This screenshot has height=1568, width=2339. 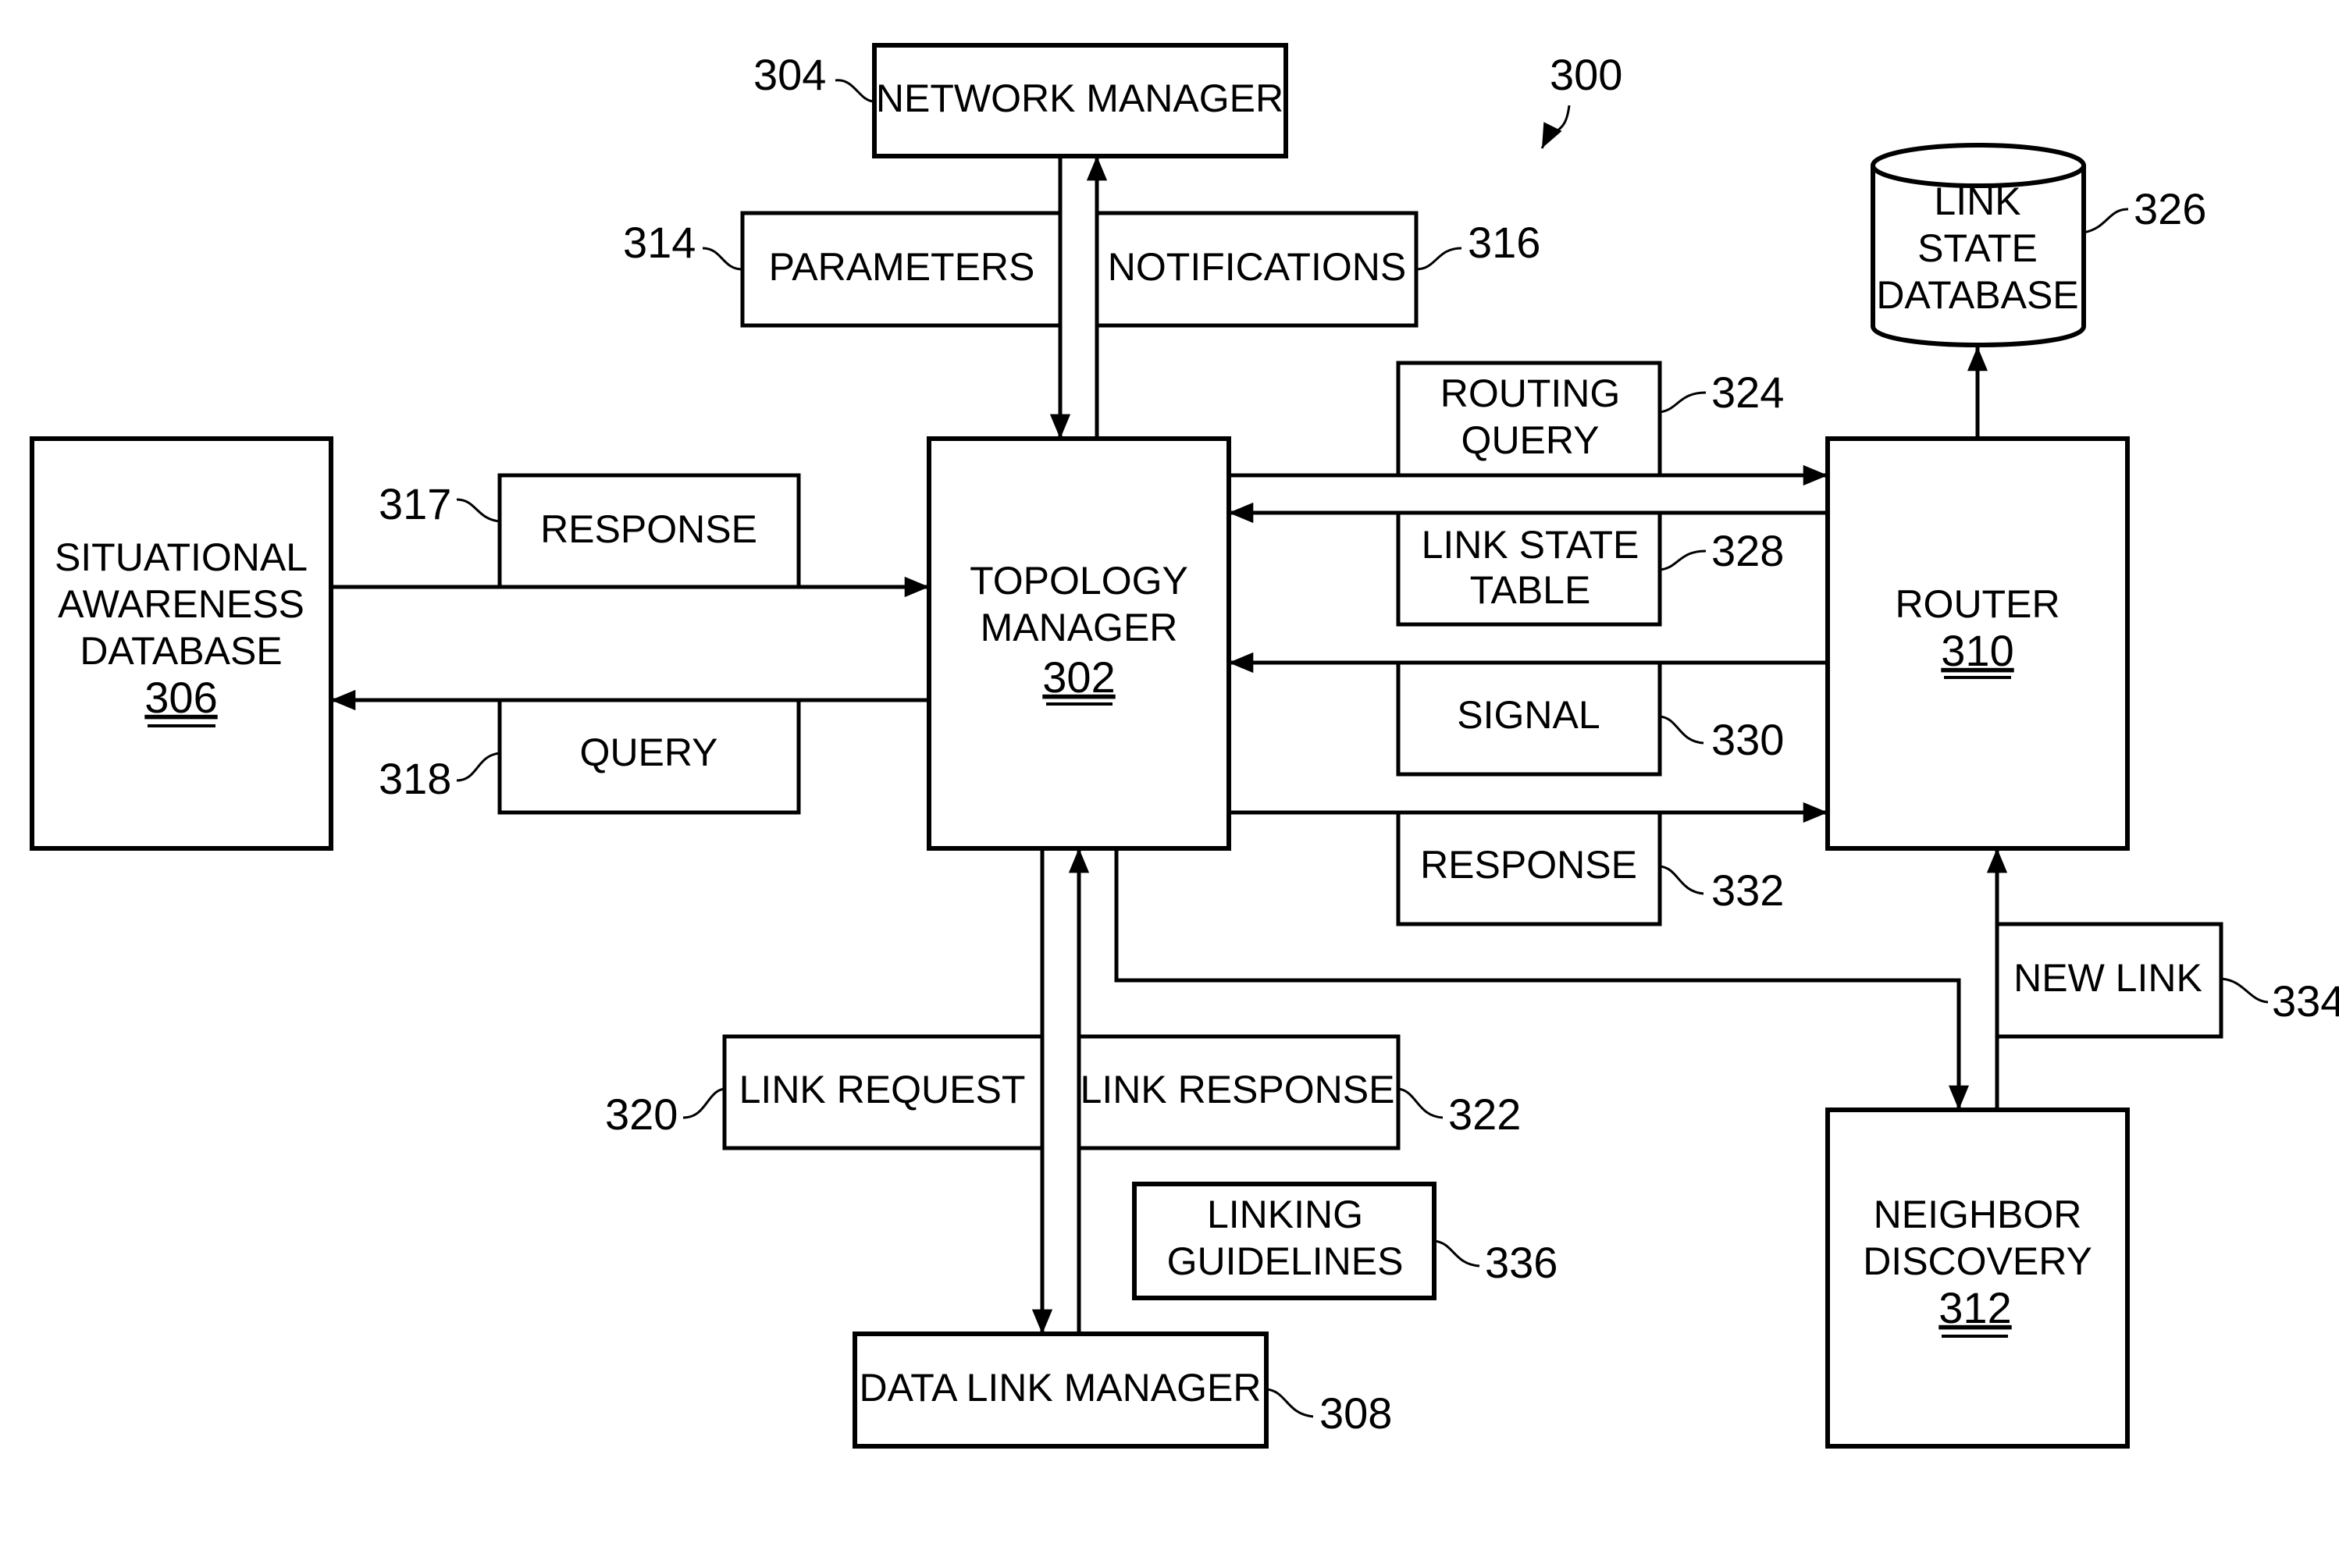 What do you see at coordinates (1977, 650) in the screenshot?
I see `router-number: 310` at bounding box center [1977, 650].